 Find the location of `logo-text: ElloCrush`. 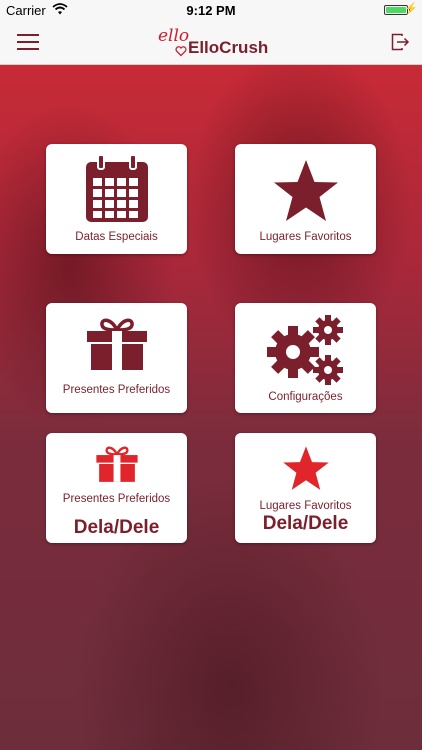

logo-text: ElloCrush is located at coordinates (228, 47).